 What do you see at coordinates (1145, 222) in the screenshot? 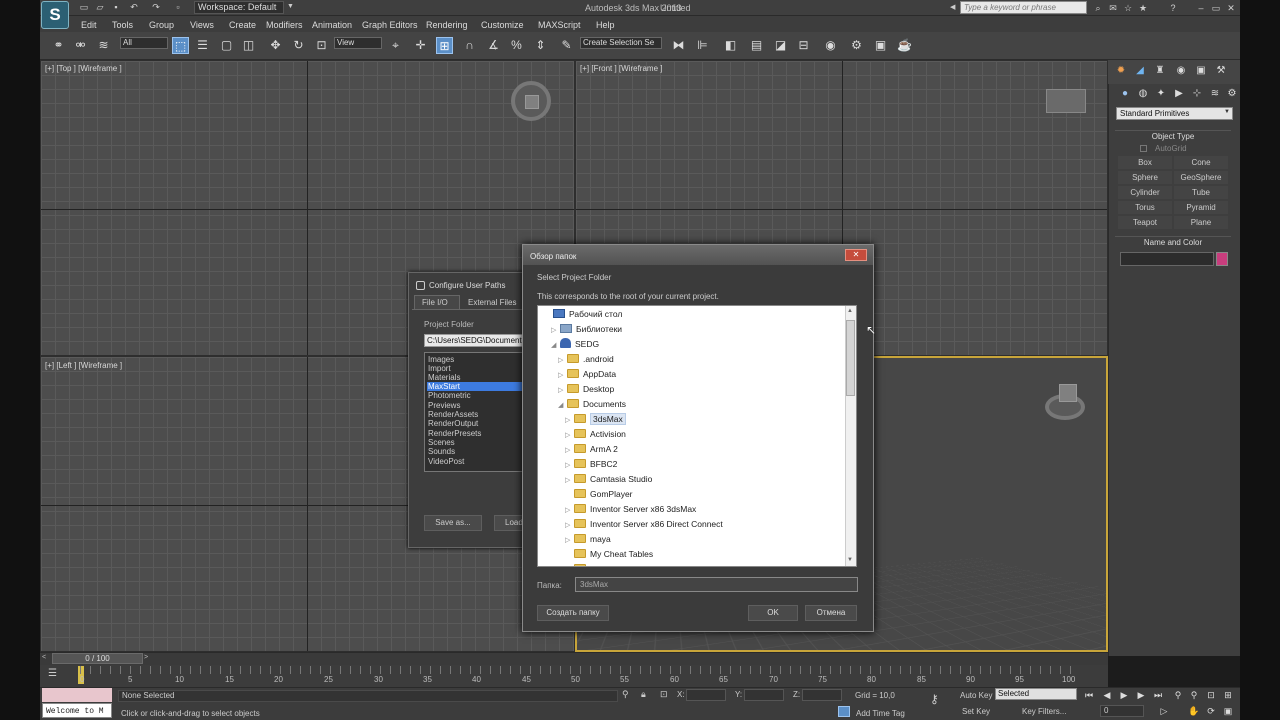
I see `teapot-button: Teapot` at bounding box center [1145, 222].